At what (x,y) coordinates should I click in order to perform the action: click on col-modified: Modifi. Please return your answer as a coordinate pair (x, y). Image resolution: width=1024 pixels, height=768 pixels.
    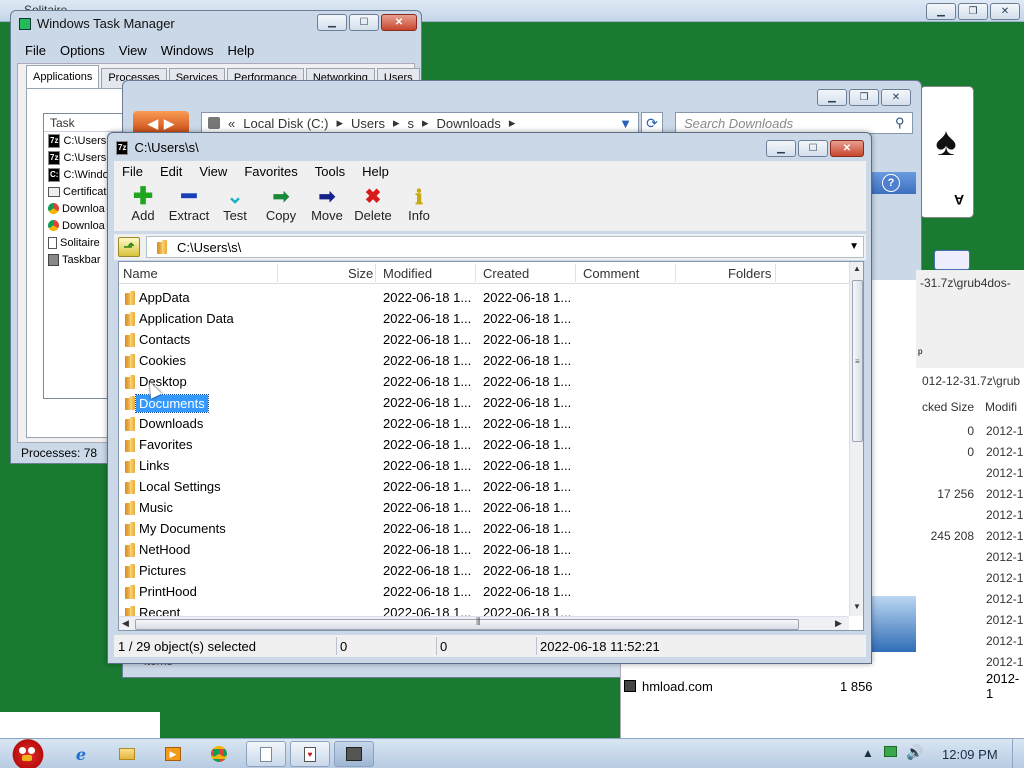
    Looking at the image, I should click on (1001, 407).